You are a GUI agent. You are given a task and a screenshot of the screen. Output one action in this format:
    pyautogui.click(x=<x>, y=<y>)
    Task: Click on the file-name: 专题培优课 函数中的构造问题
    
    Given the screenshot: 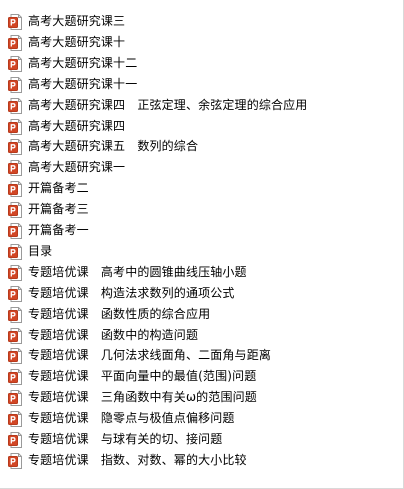 What is the action you would take?
    pyautogui.click(x=113, y=334)
    